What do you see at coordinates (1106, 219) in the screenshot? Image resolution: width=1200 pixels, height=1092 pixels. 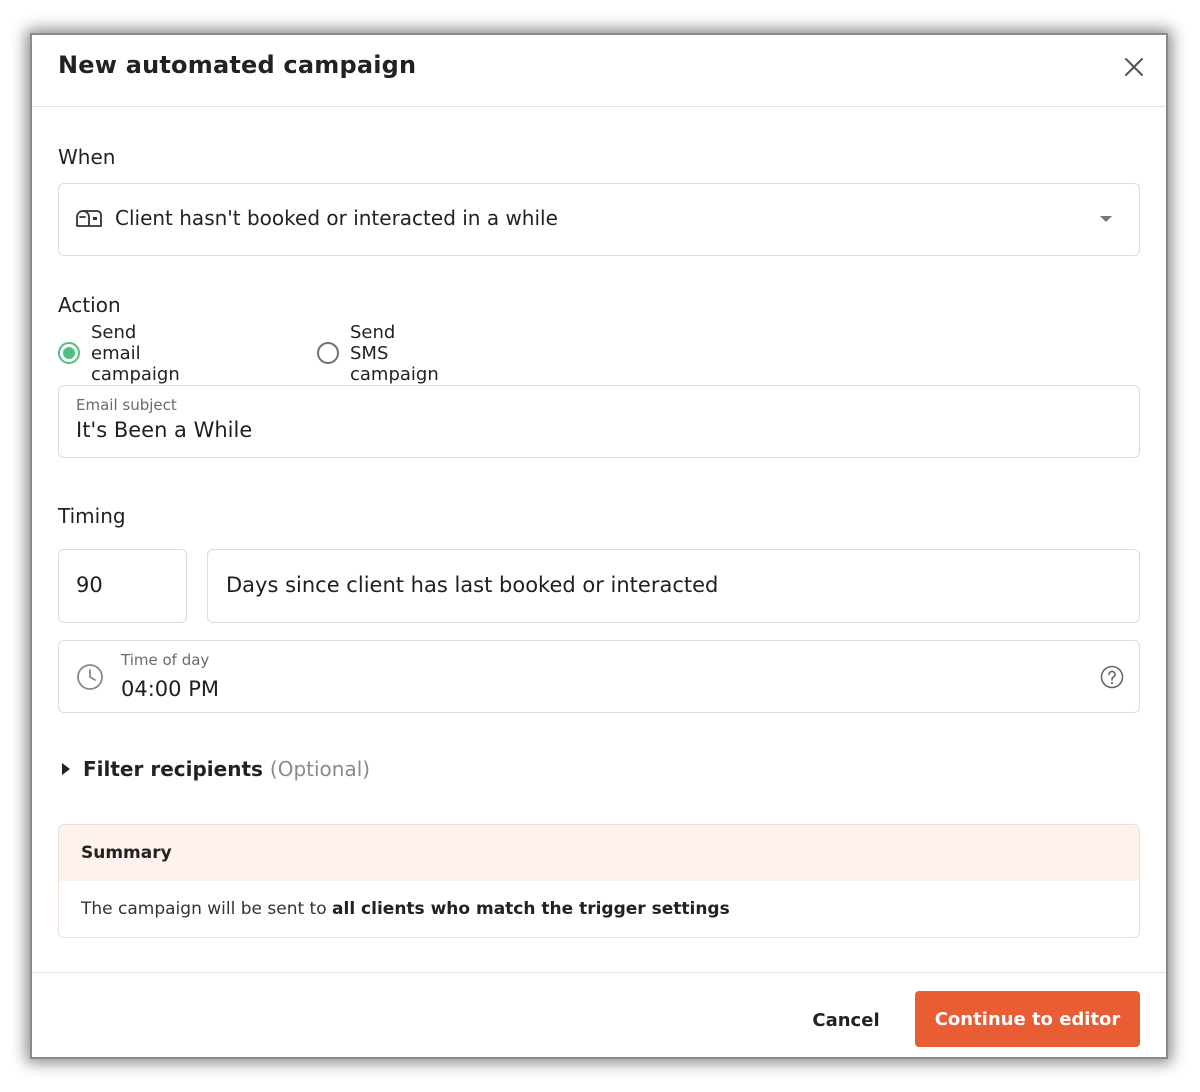 I see `chevron-down-icon` at bounding box center [1106, 219].